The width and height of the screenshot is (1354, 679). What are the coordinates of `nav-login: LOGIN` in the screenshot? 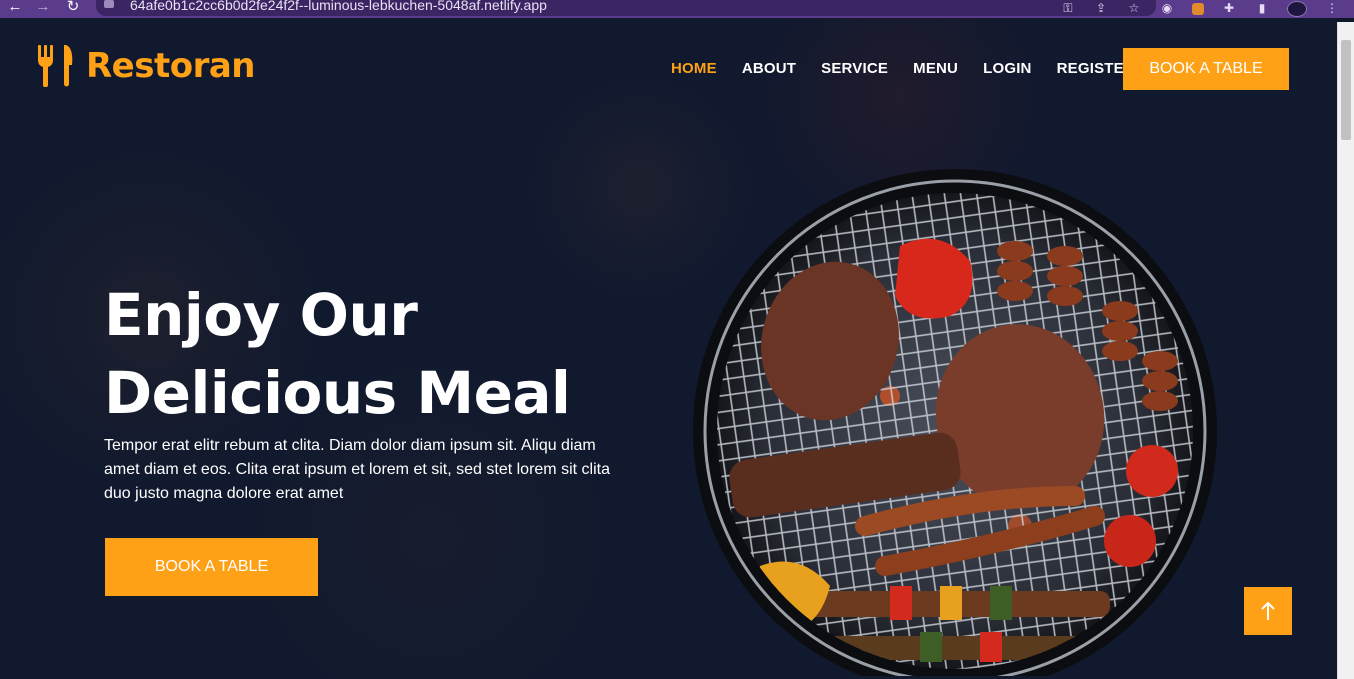 It's located at (1007, 68).